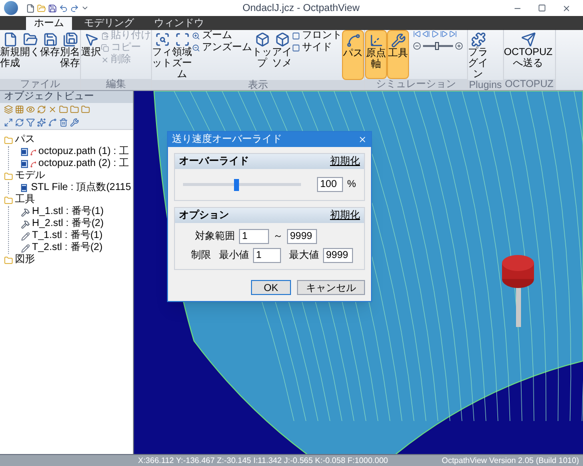 This screenshot has width=583, height=466. What do you see at coordinates (317, 48) in the screenshot?
I see `ribbon-small-button: サイド` at bounding box center [317, 48].